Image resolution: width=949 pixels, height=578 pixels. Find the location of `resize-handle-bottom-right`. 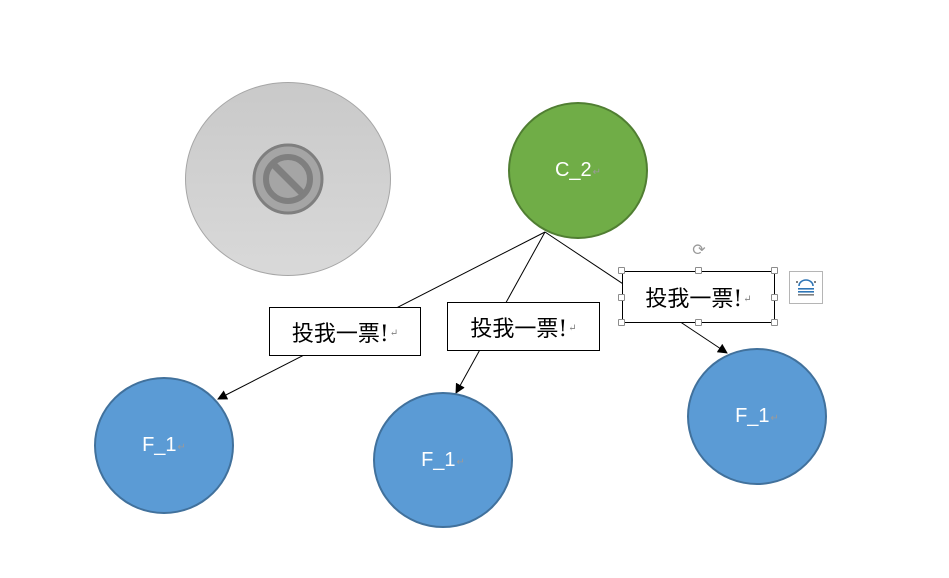

resize-handle-bottom-right is located at coordinates (774, 322).